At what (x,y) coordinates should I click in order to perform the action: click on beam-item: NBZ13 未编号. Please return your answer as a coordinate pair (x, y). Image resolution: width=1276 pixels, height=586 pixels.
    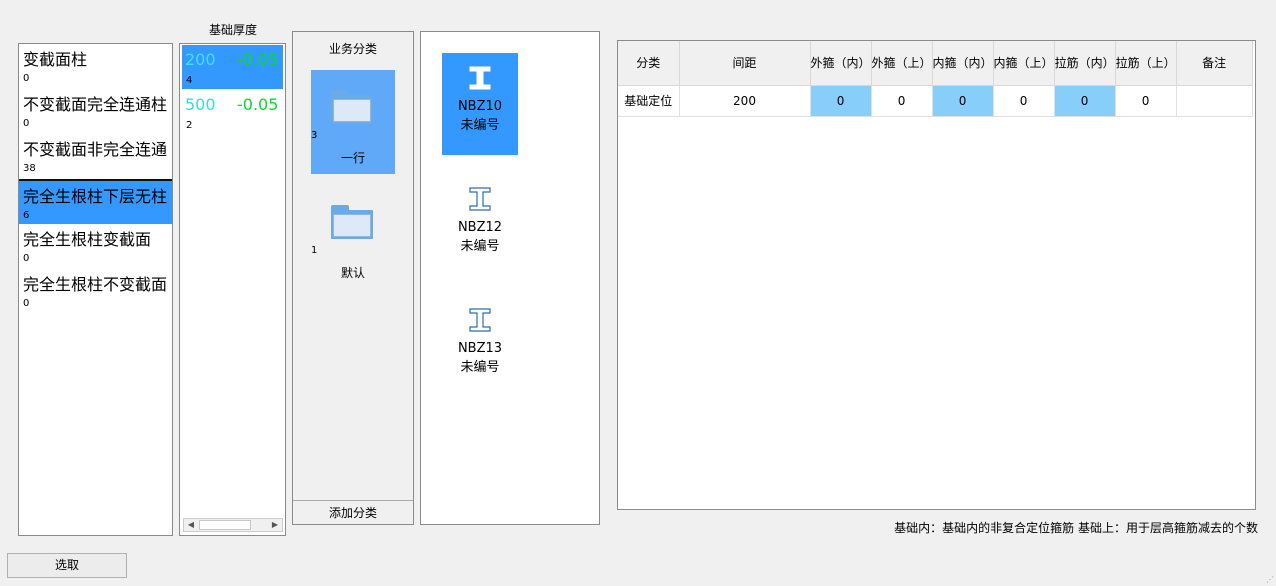
    Looking at the image, I should click on (480, 346).